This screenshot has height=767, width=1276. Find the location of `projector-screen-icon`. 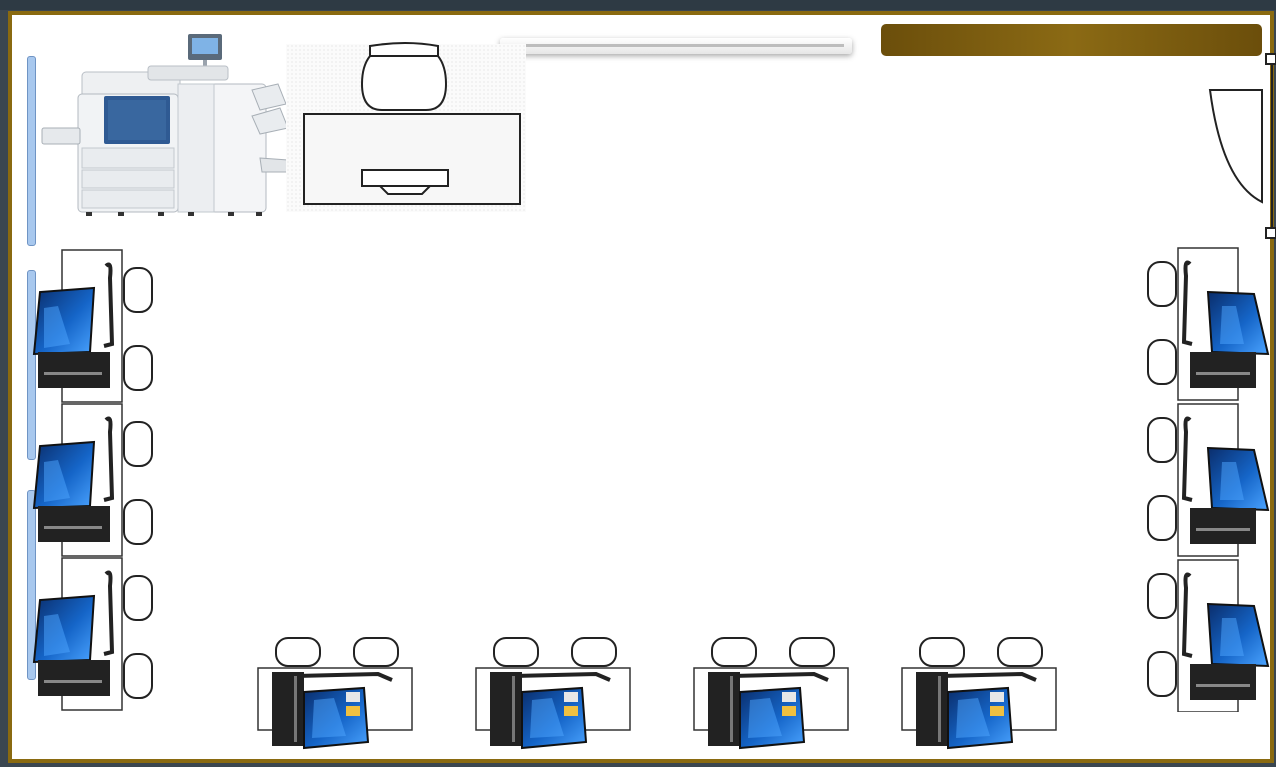

projector-screen-icon is located at coordinates (676, 46).